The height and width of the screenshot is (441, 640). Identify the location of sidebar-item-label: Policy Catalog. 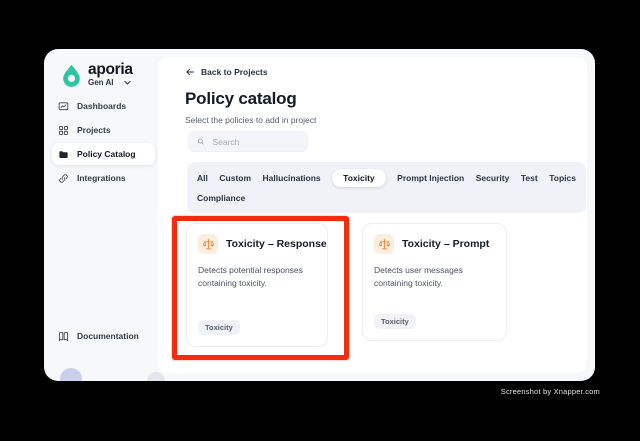
(106, 154).